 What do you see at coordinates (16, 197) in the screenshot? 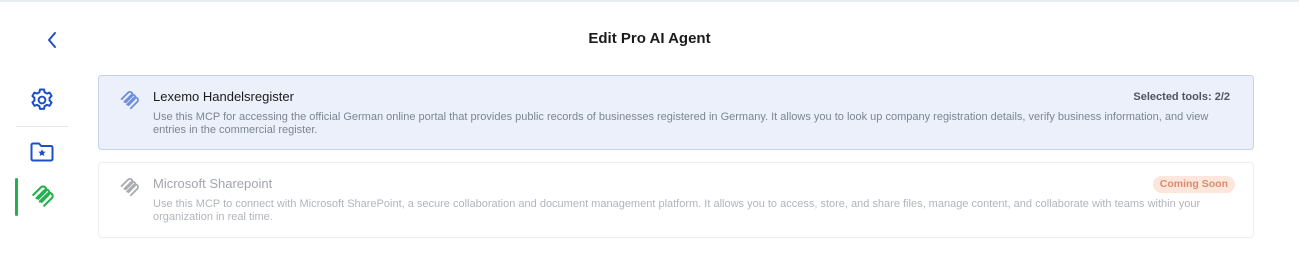
I see `active-indicator` at bounding box center [16, 197].